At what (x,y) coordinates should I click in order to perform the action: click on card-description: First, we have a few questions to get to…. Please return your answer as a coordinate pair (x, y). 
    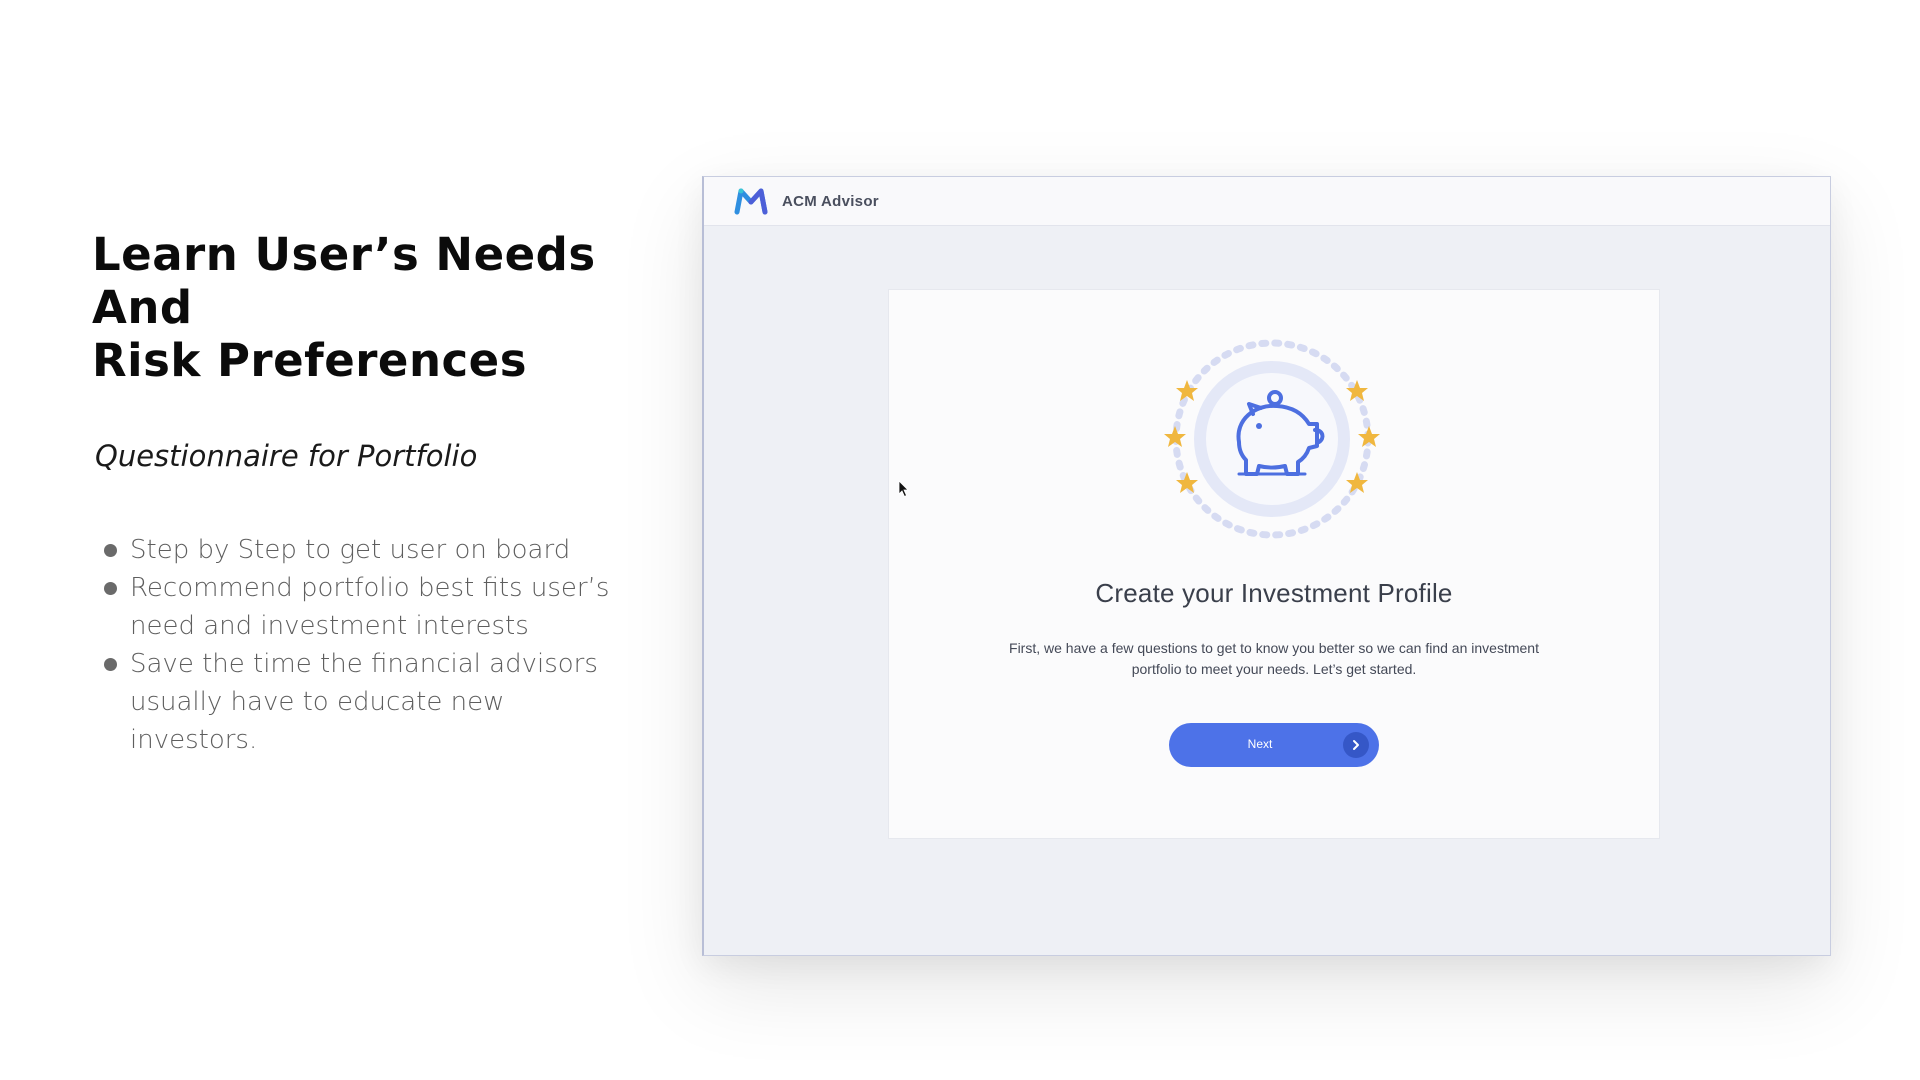
    Looking at the image, I should click on (1274, 658).